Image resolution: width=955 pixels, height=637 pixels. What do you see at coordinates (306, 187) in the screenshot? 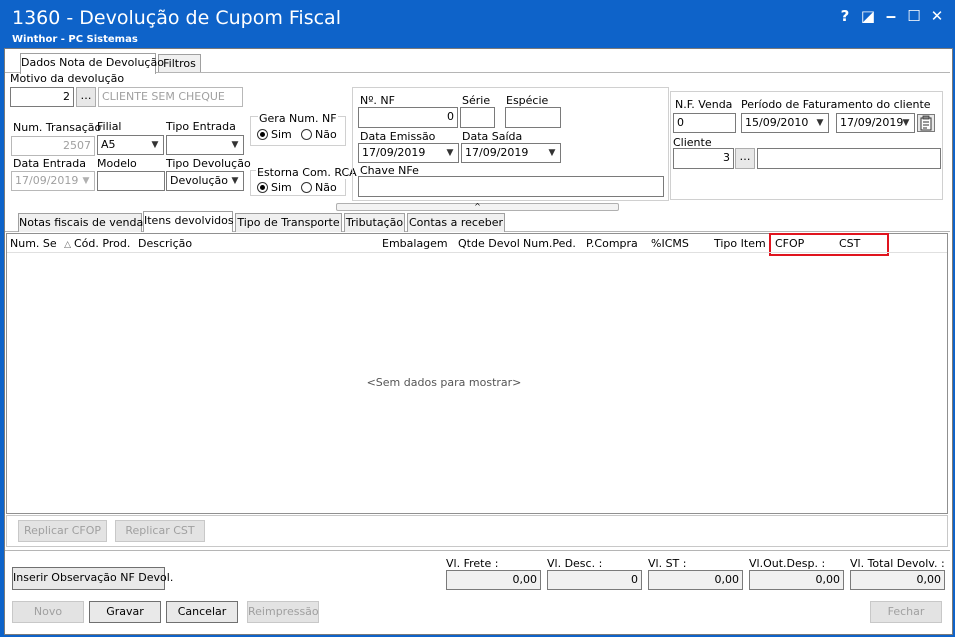
I see `radio-unselected-icon` at bounding box center [306, 187].